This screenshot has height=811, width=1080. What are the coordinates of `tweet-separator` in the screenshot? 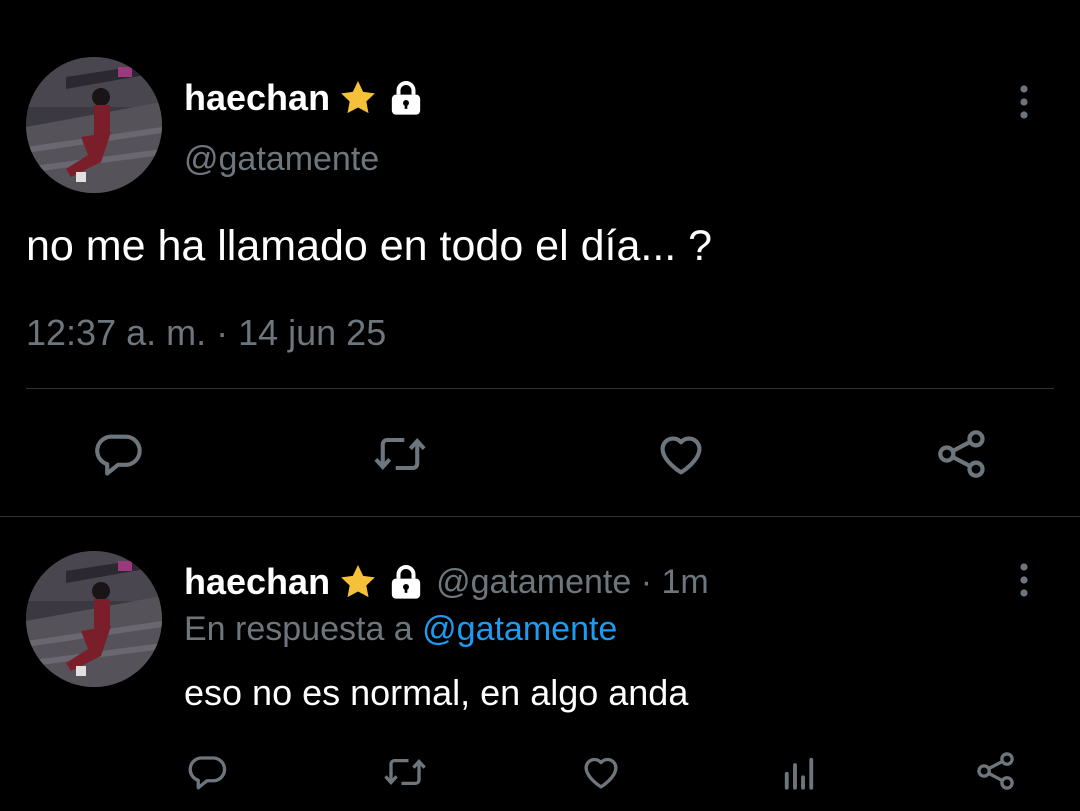 It's located at (540, 516).